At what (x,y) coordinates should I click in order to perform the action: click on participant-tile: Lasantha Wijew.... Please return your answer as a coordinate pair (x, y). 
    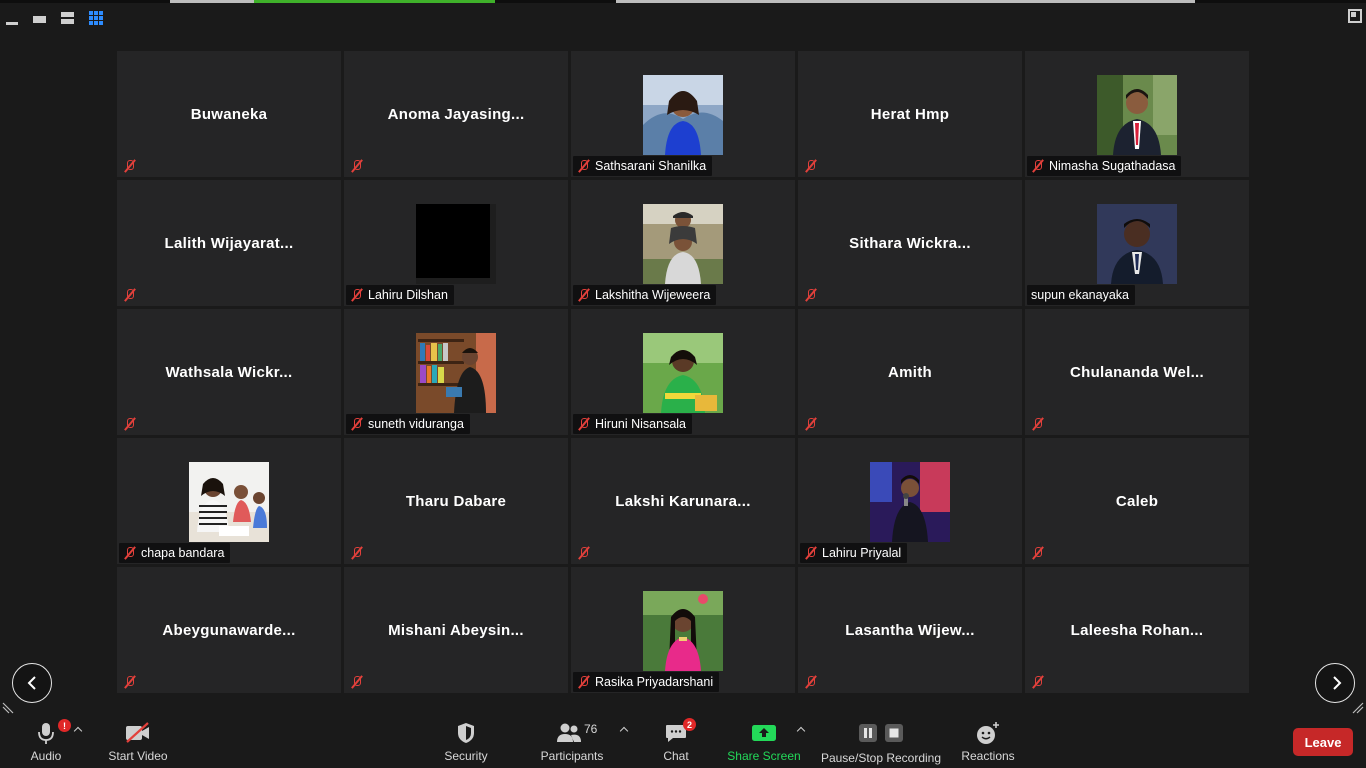
    Looking at the image, I should click on (910, 630).